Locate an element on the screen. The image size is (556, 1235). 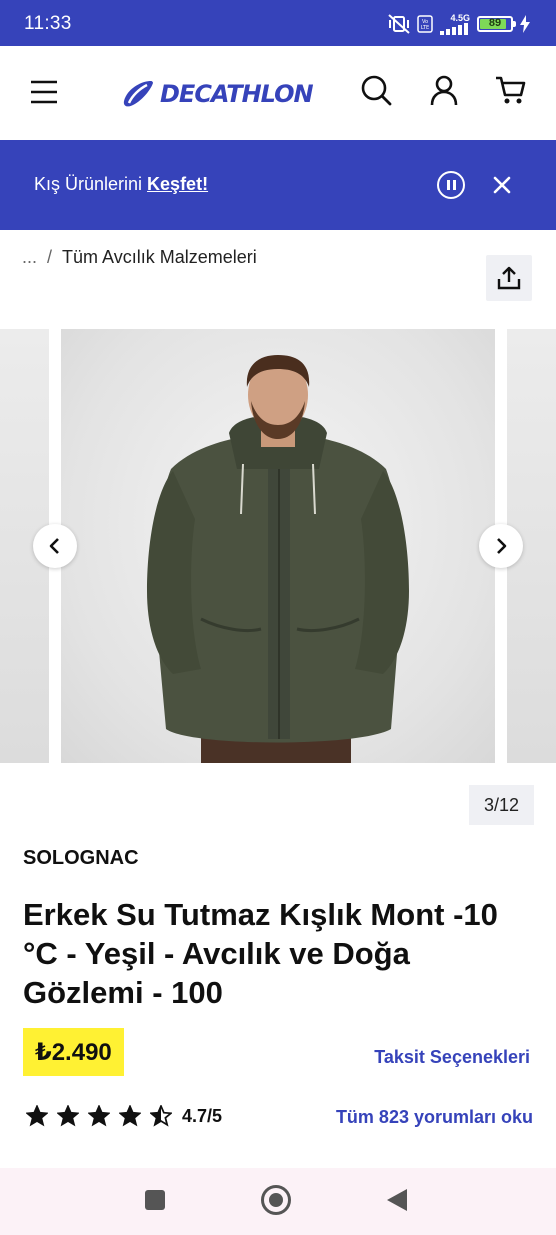
gallery-prev-button is located at coordinates (55, 546).